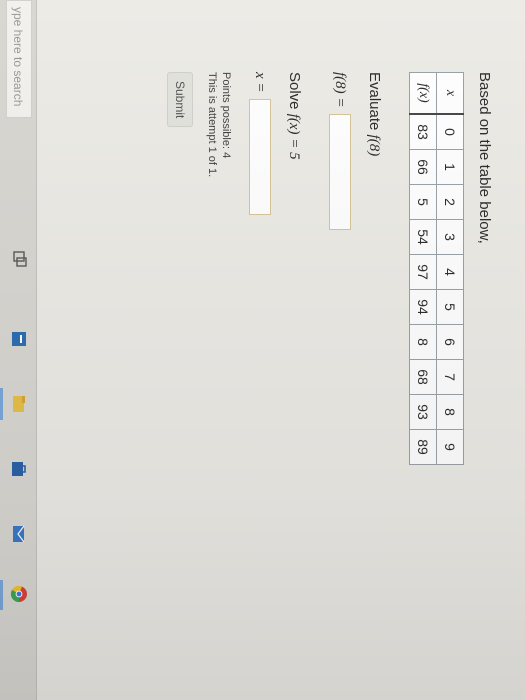 This screenshot has height=700, width=525. I want to click on chrome-icon, so click(19, 594).